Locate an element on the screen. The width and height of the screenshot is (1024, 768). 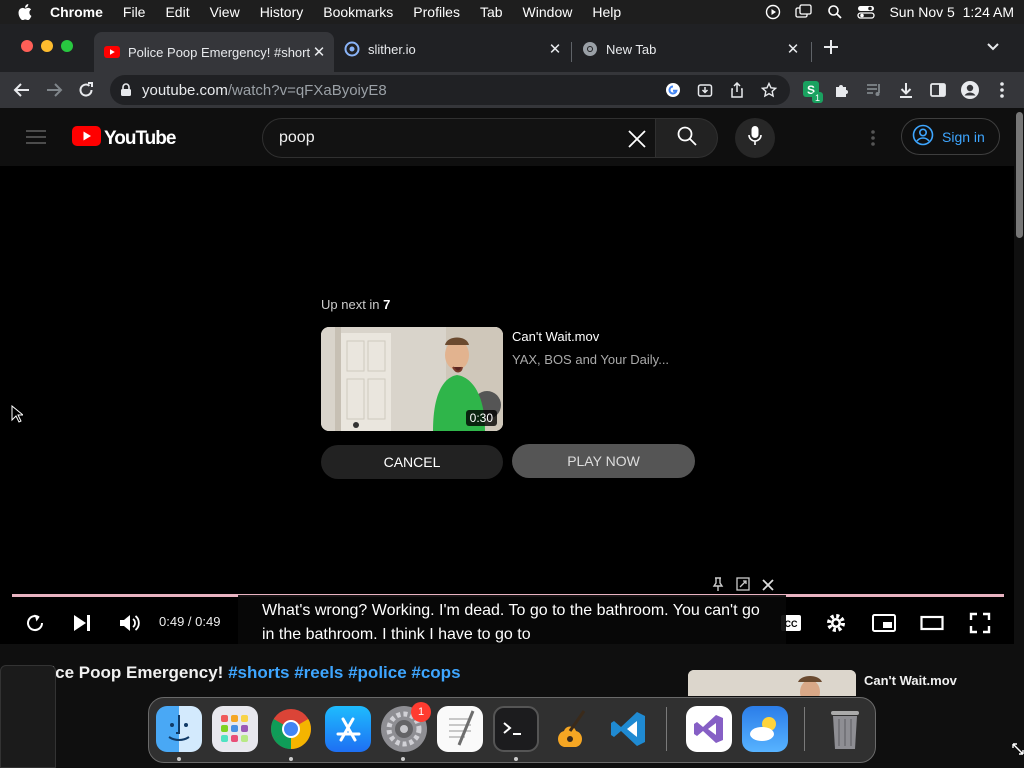
up-next-prefix: Up next in is located at coordinates (350, 304).